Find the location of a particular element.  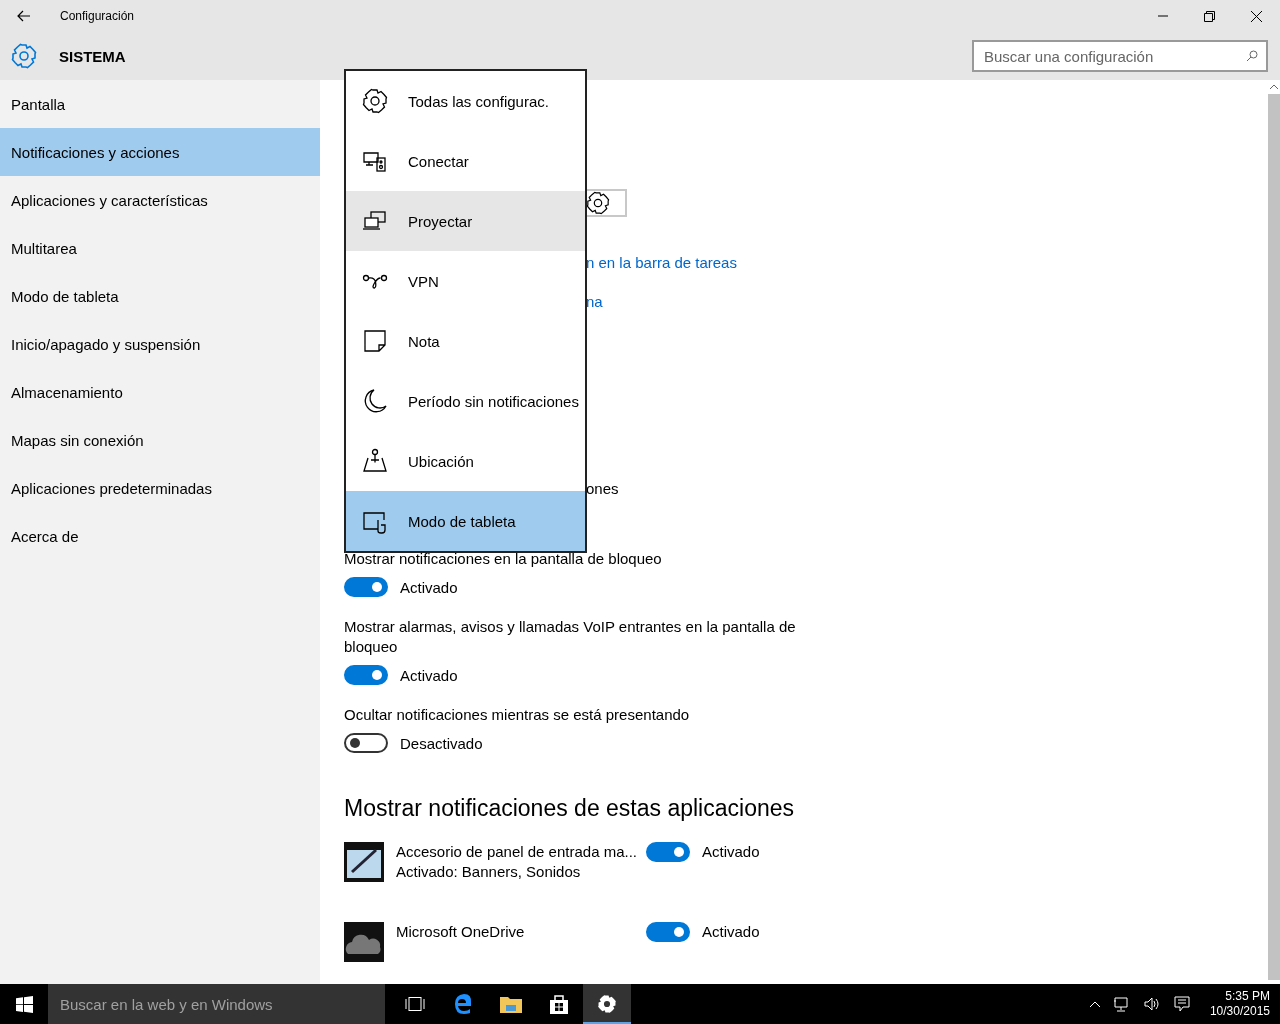

close-icon is located at coordinates (1256, 16).